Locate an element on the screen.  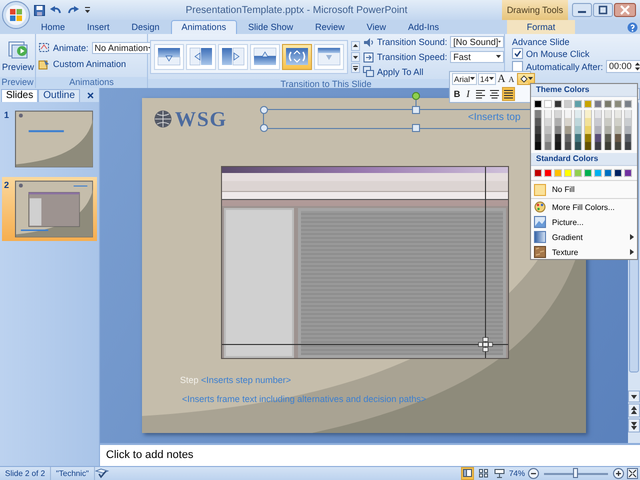
customize-icon is located at coordinates (87, 10).